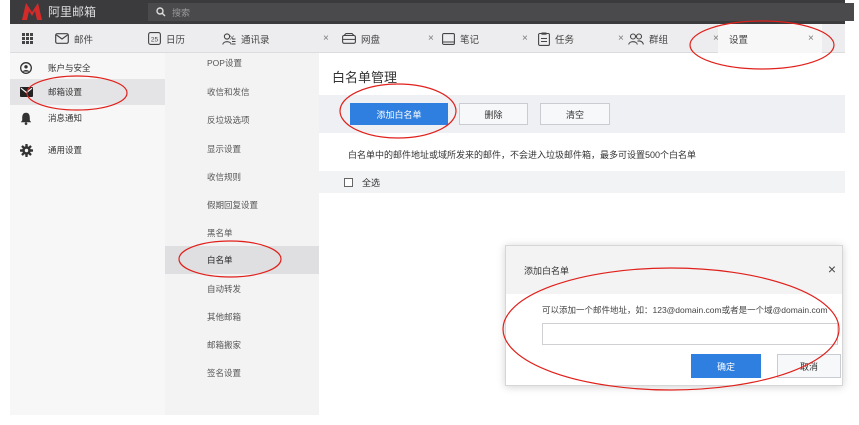 Image resolution: width=859 pixels, height=425 pixels. Describe the element at coordinates (26, 92) in the screenshot. I see `envelope-icon` at that location.